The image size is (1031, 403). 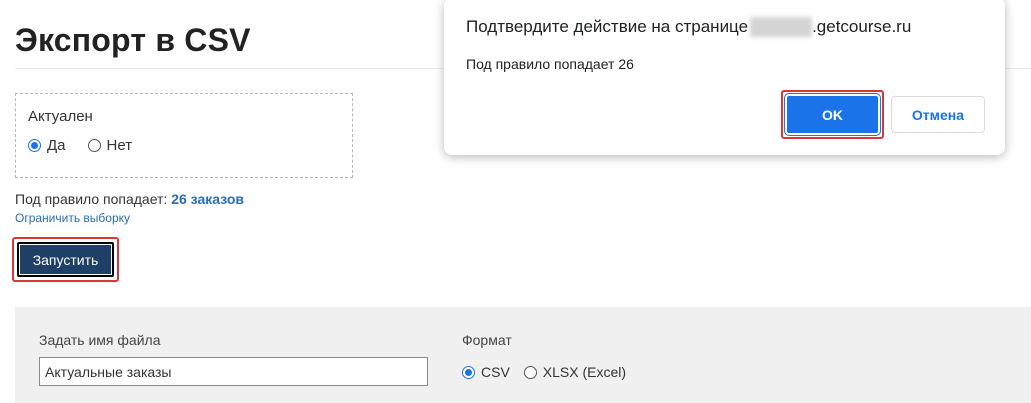 What do you see at coordinates (72, 218) in the screenshot?
I see `limit-selection-link: Ограничить выборку` at bounding box center [72, 218].